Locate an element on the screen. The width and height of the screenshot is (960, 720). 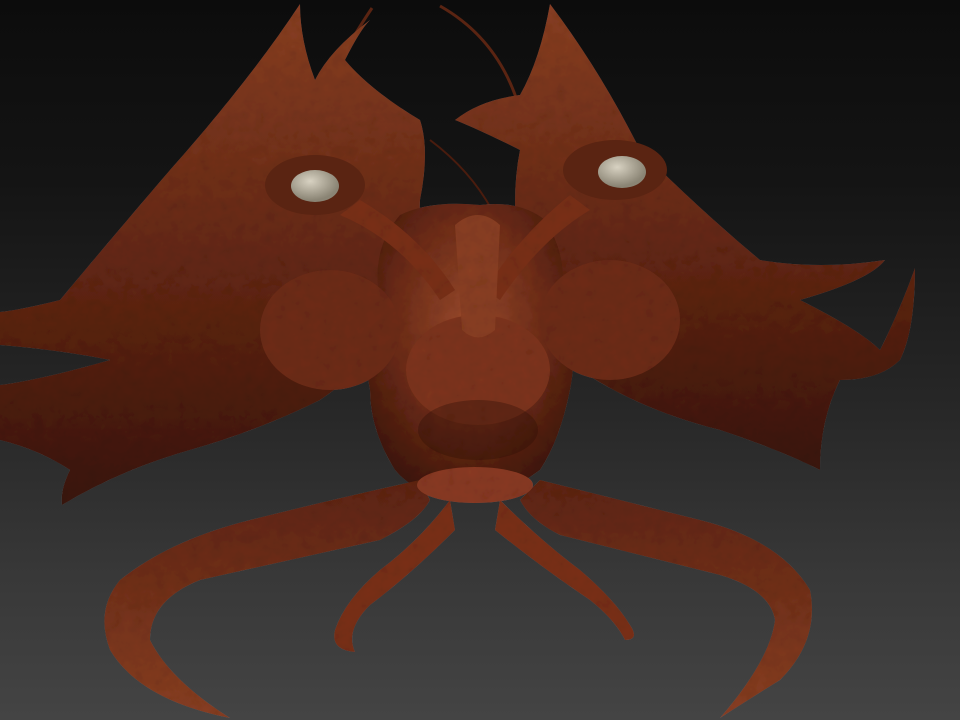
right-eye is located at coordinates (622, 172).